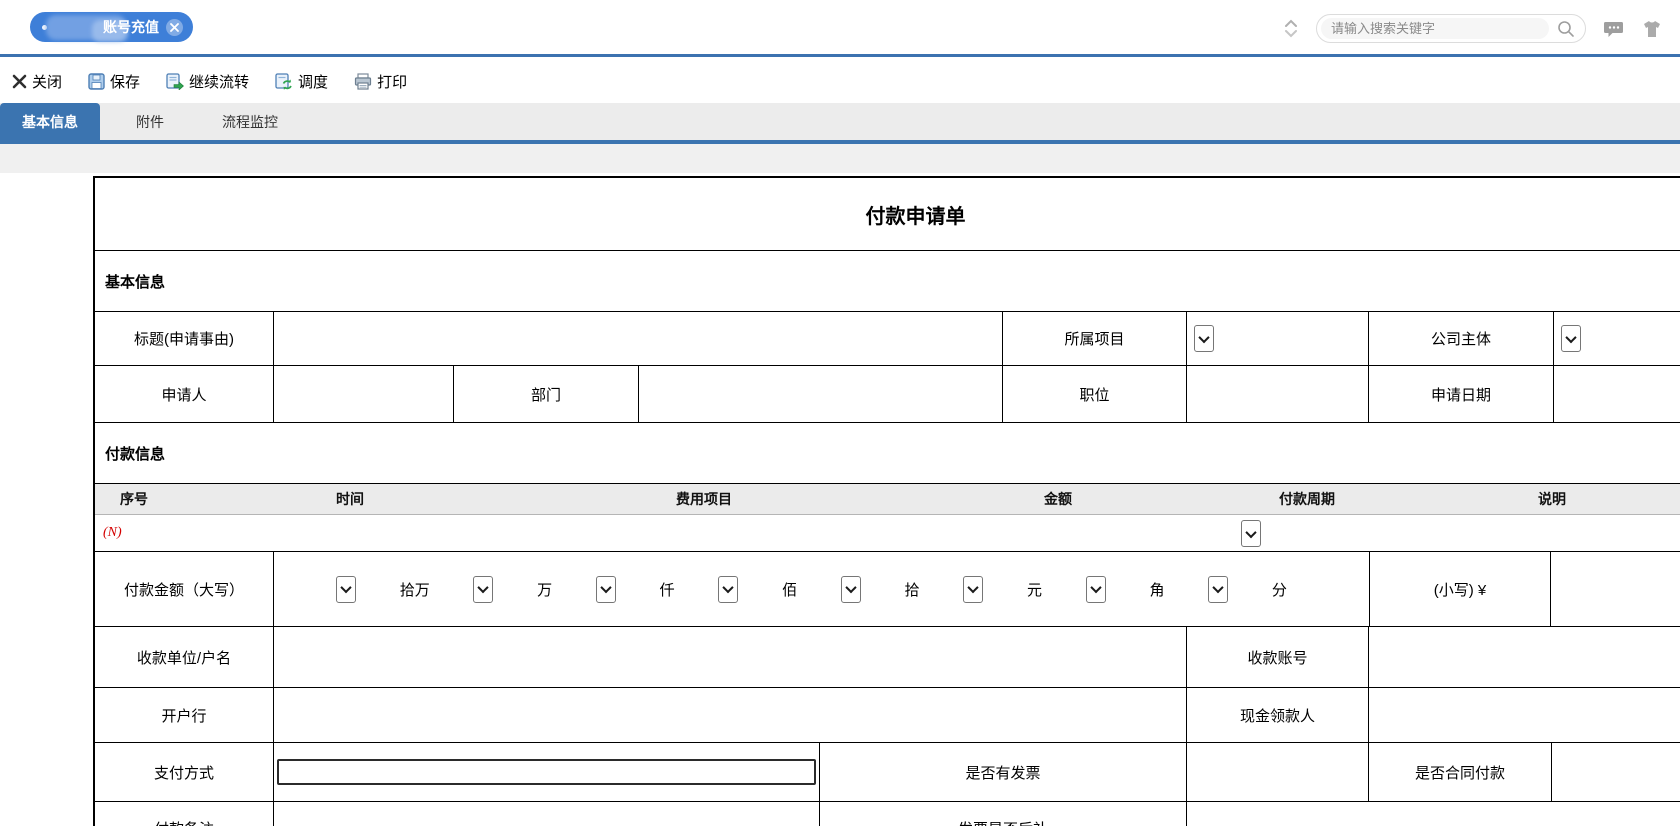 This screenshot has height=826, width=1680. I want to click on header-time: 时间, so click(350, 499).